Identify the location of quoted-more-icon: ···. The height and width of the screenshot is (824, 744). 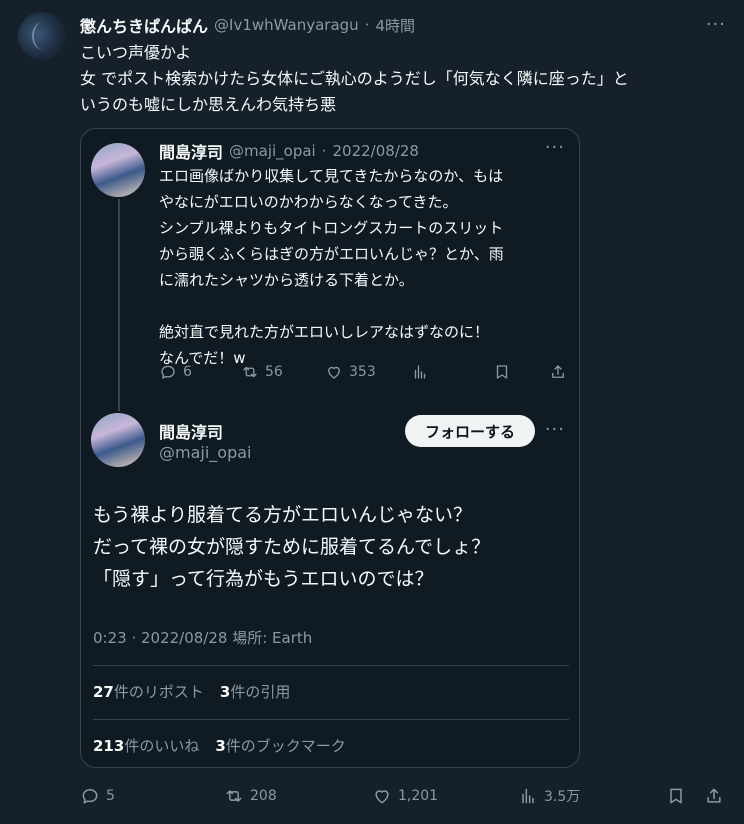
(555, 147).